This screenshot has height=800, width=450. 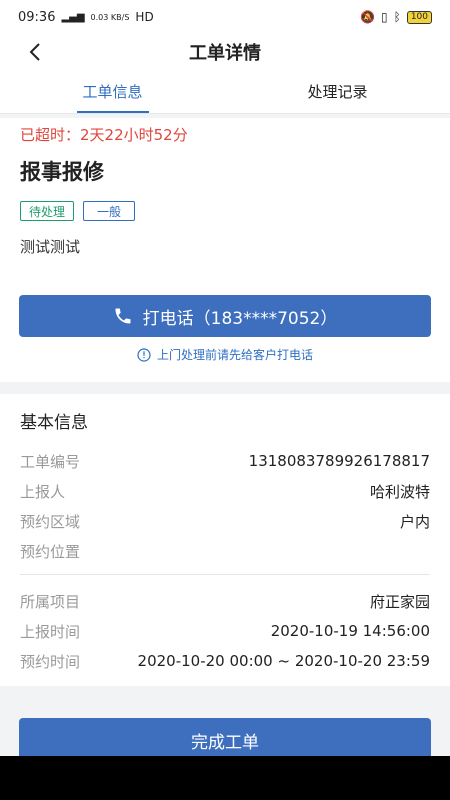 What do you see at coordinates (399, 601) in the screenshot?
I see `info-value: 府正家园` at bounding box center [399, 601].